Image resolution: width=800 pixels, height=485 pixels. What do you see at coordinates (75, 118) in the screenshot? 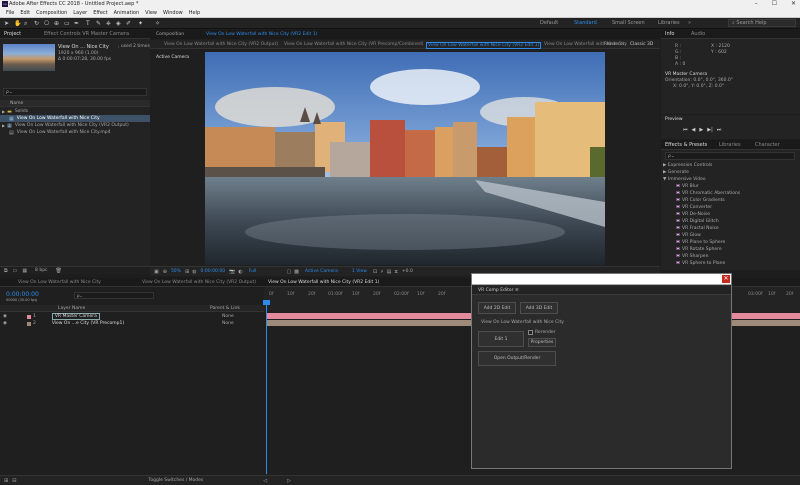
I see `project-row-selected: ▦ View On Low Waterfall with Nice City` at bounding box center [75, 118].